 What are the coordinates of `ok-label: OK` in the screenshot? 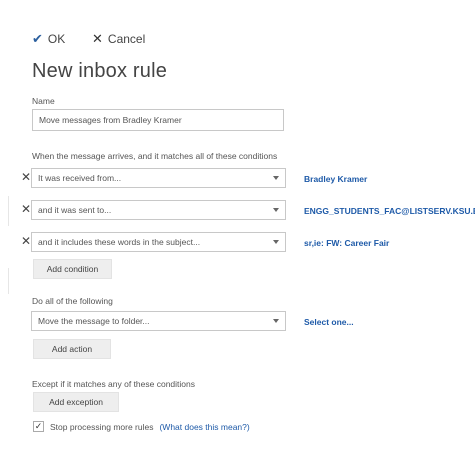 It's located at (56, 39).